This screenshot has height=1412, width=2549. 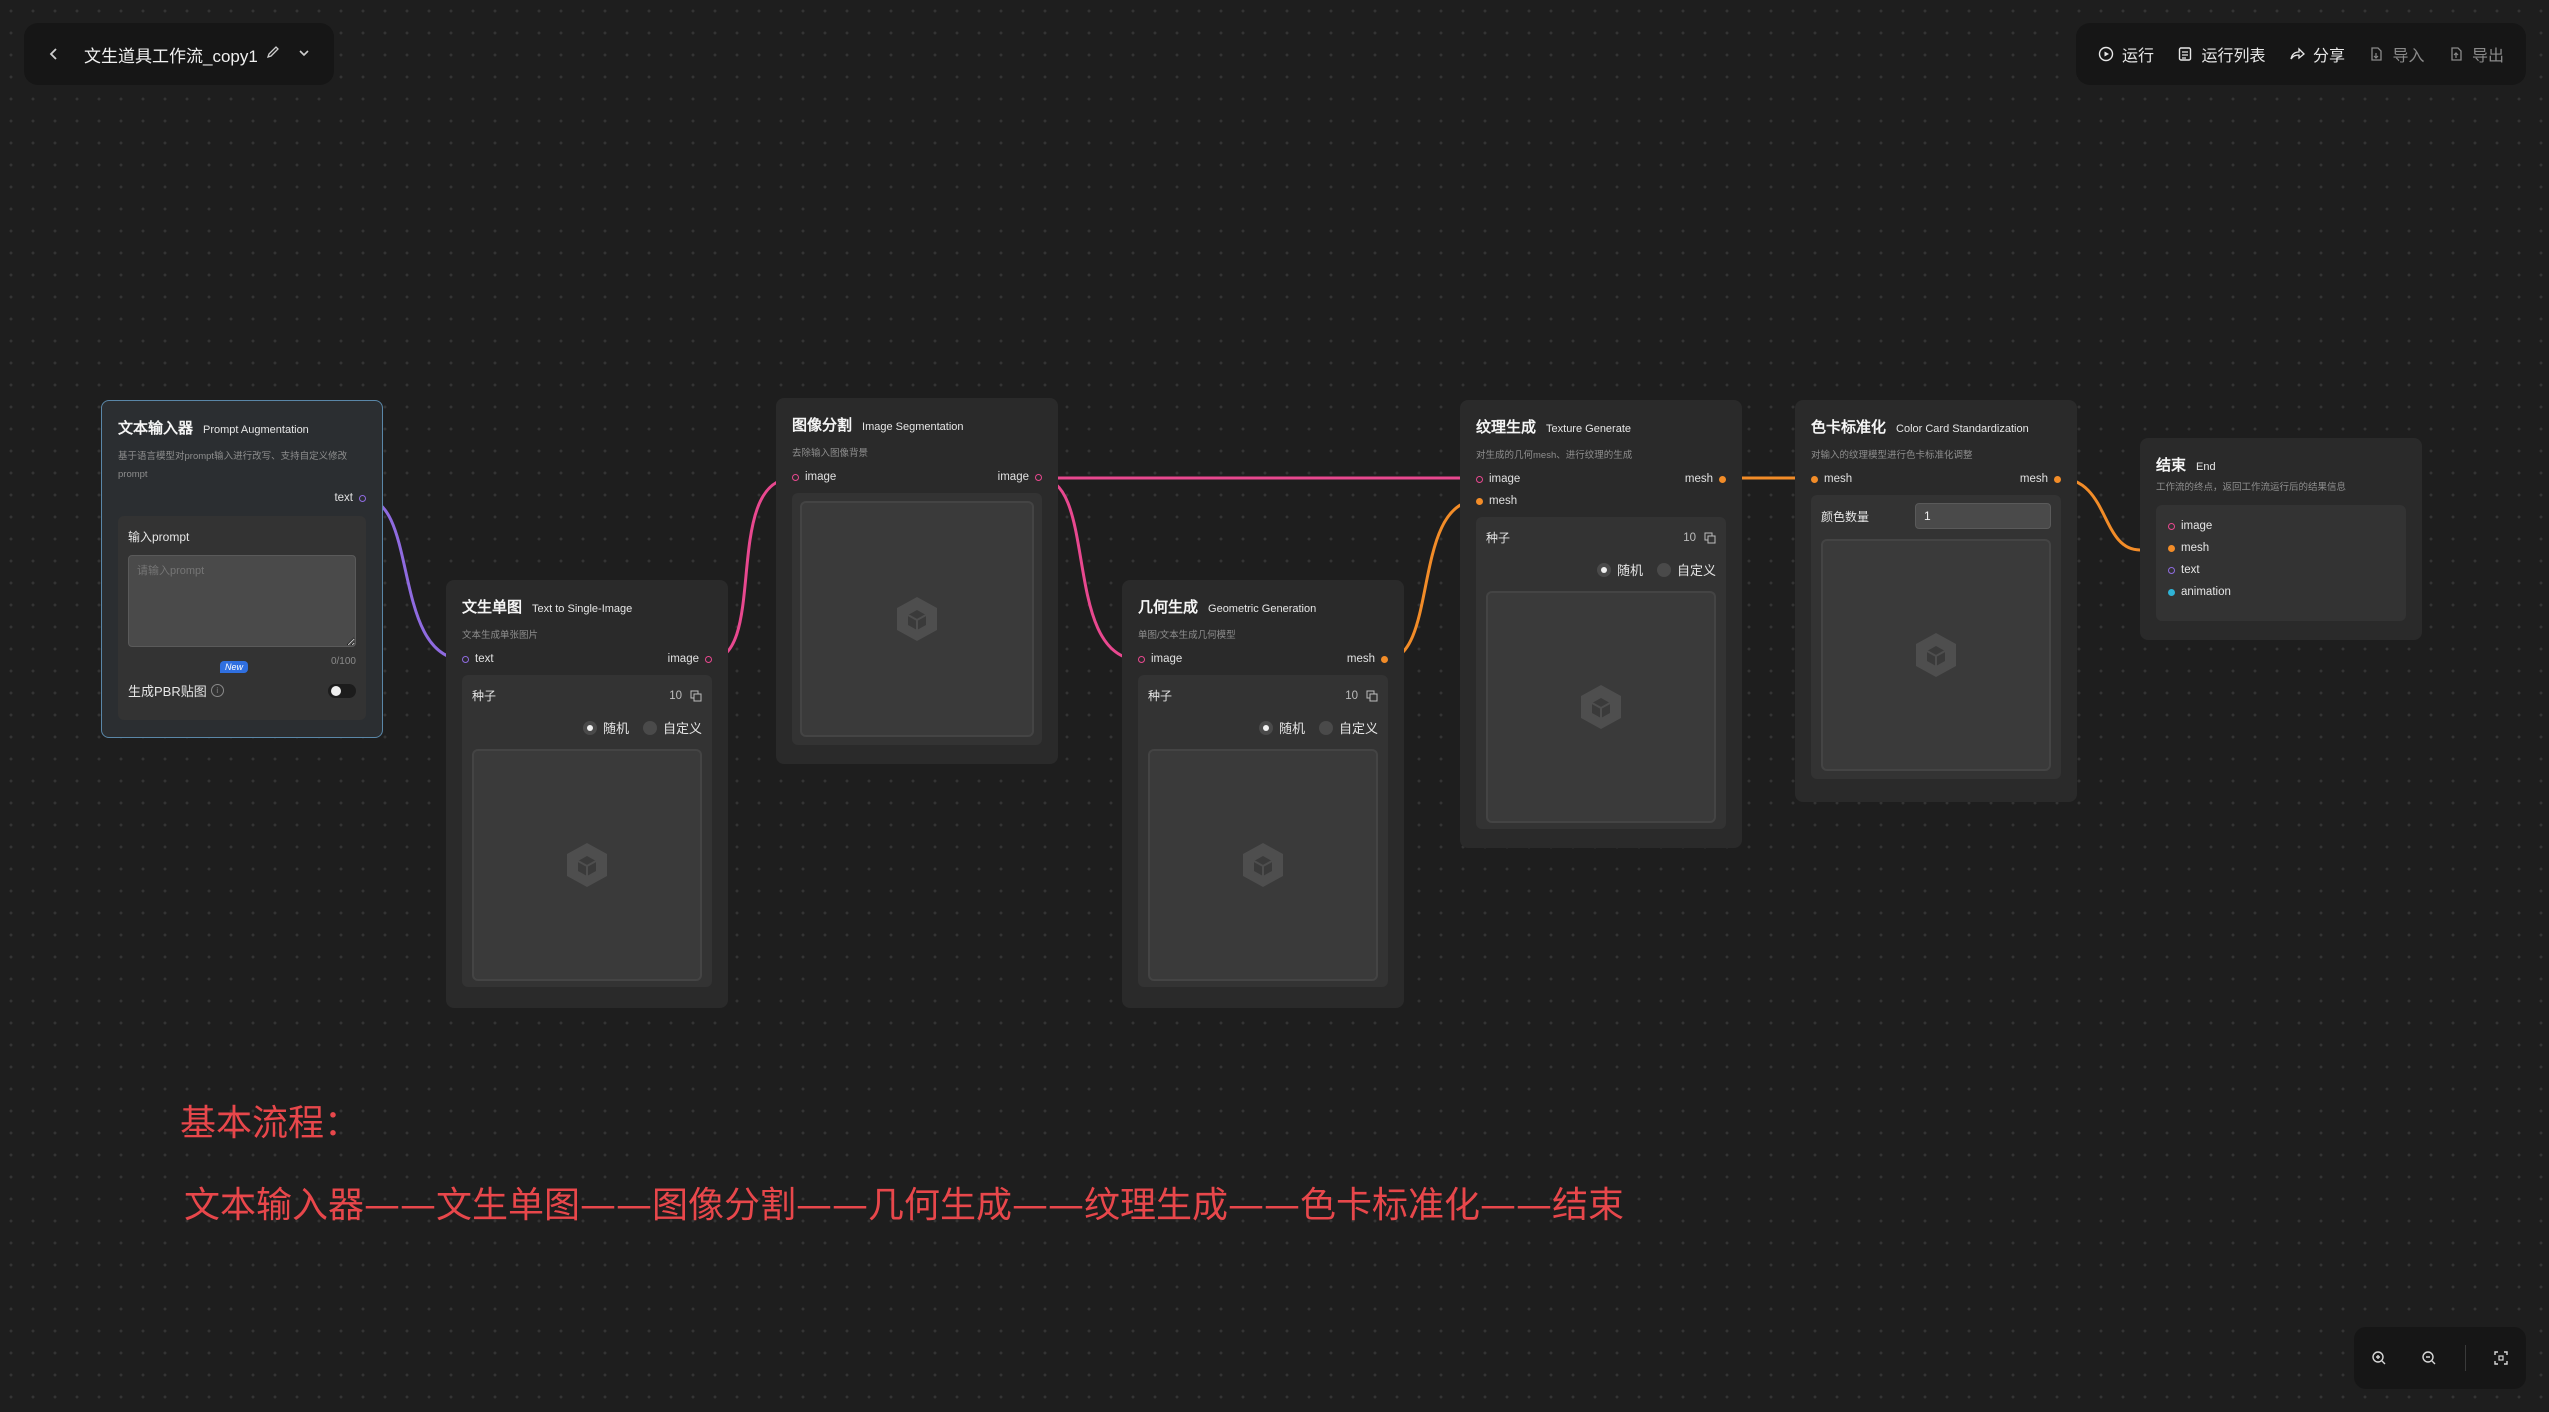 I want to click on mesh-preview, so click(x=1263, y=865).